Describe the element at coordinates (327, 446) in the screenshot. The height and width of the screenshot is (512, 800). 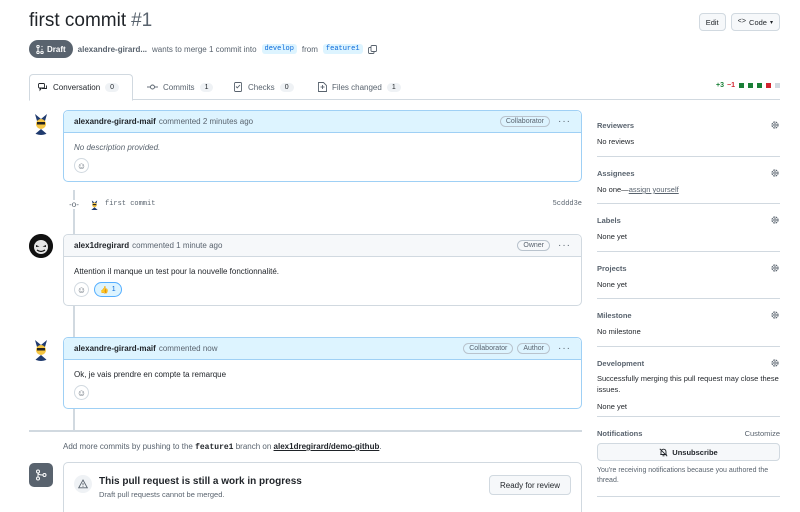
I see `repo-link: alex1dregirard/demo-github` at that location.